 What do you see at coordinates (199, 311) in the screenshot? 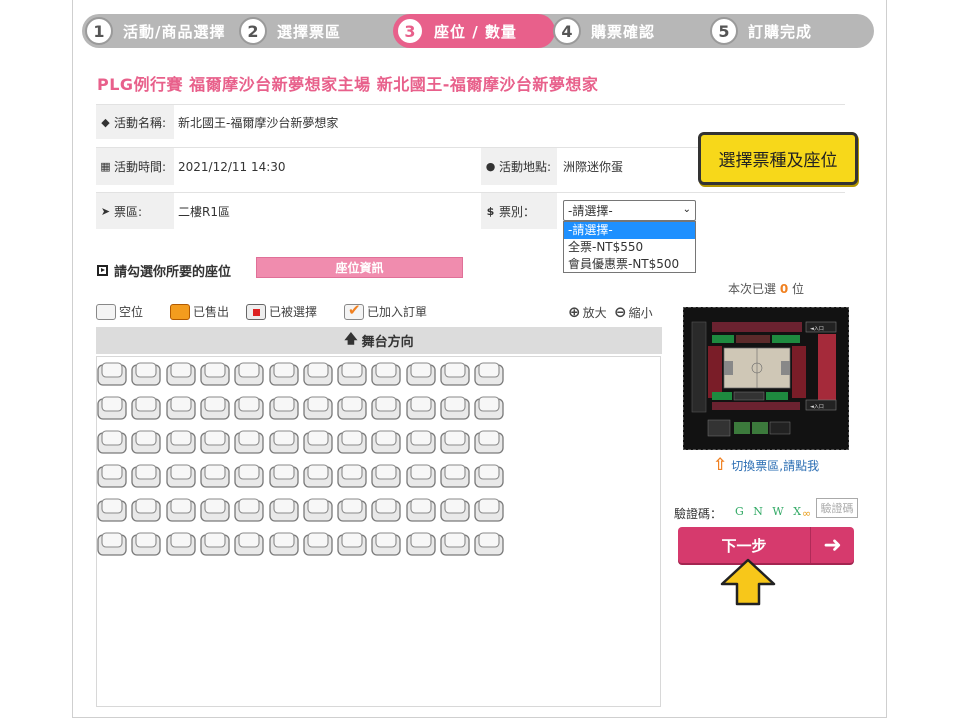
I see `legend-sold: 已售出` at bounding box center [199, 311].